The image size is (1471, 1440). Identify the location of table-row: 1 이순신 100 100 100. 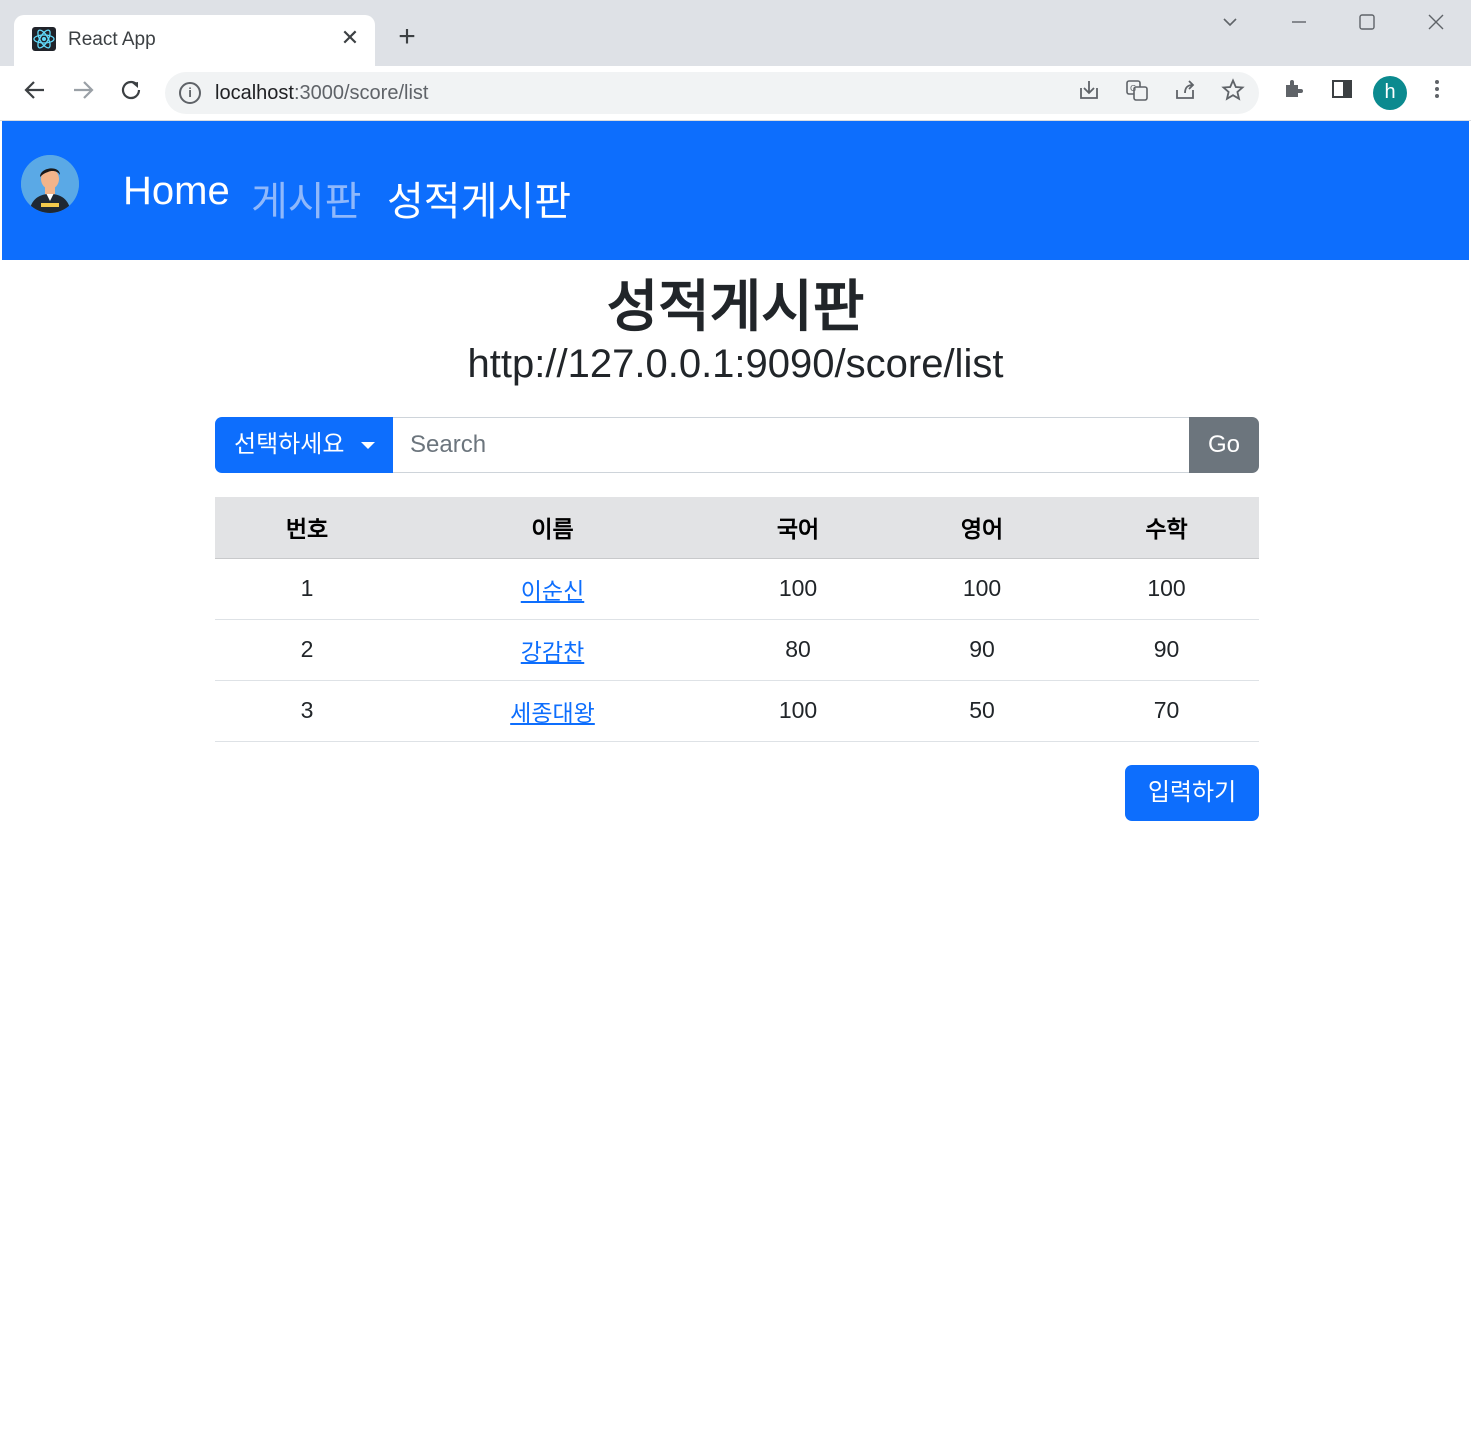
(737, 589).